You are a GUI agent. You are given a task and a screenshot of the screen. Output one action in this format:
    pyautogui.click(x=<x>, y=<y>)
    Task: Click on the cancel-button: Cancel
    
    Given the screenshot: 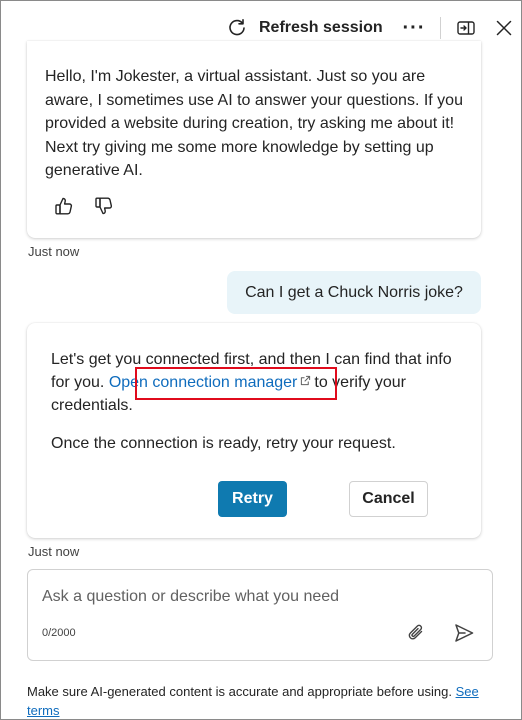 What is the action you would take?
    pyautogui.click(x=388, y=499)
    